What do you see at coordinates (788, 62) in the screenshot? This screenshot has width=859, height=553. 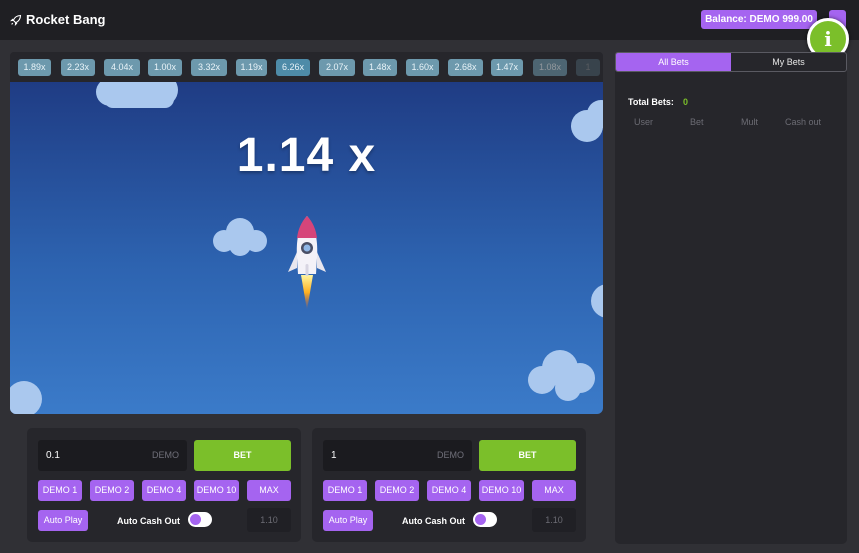 I see `tab-my-bets: My Bets` at bounding box center [788, 62].